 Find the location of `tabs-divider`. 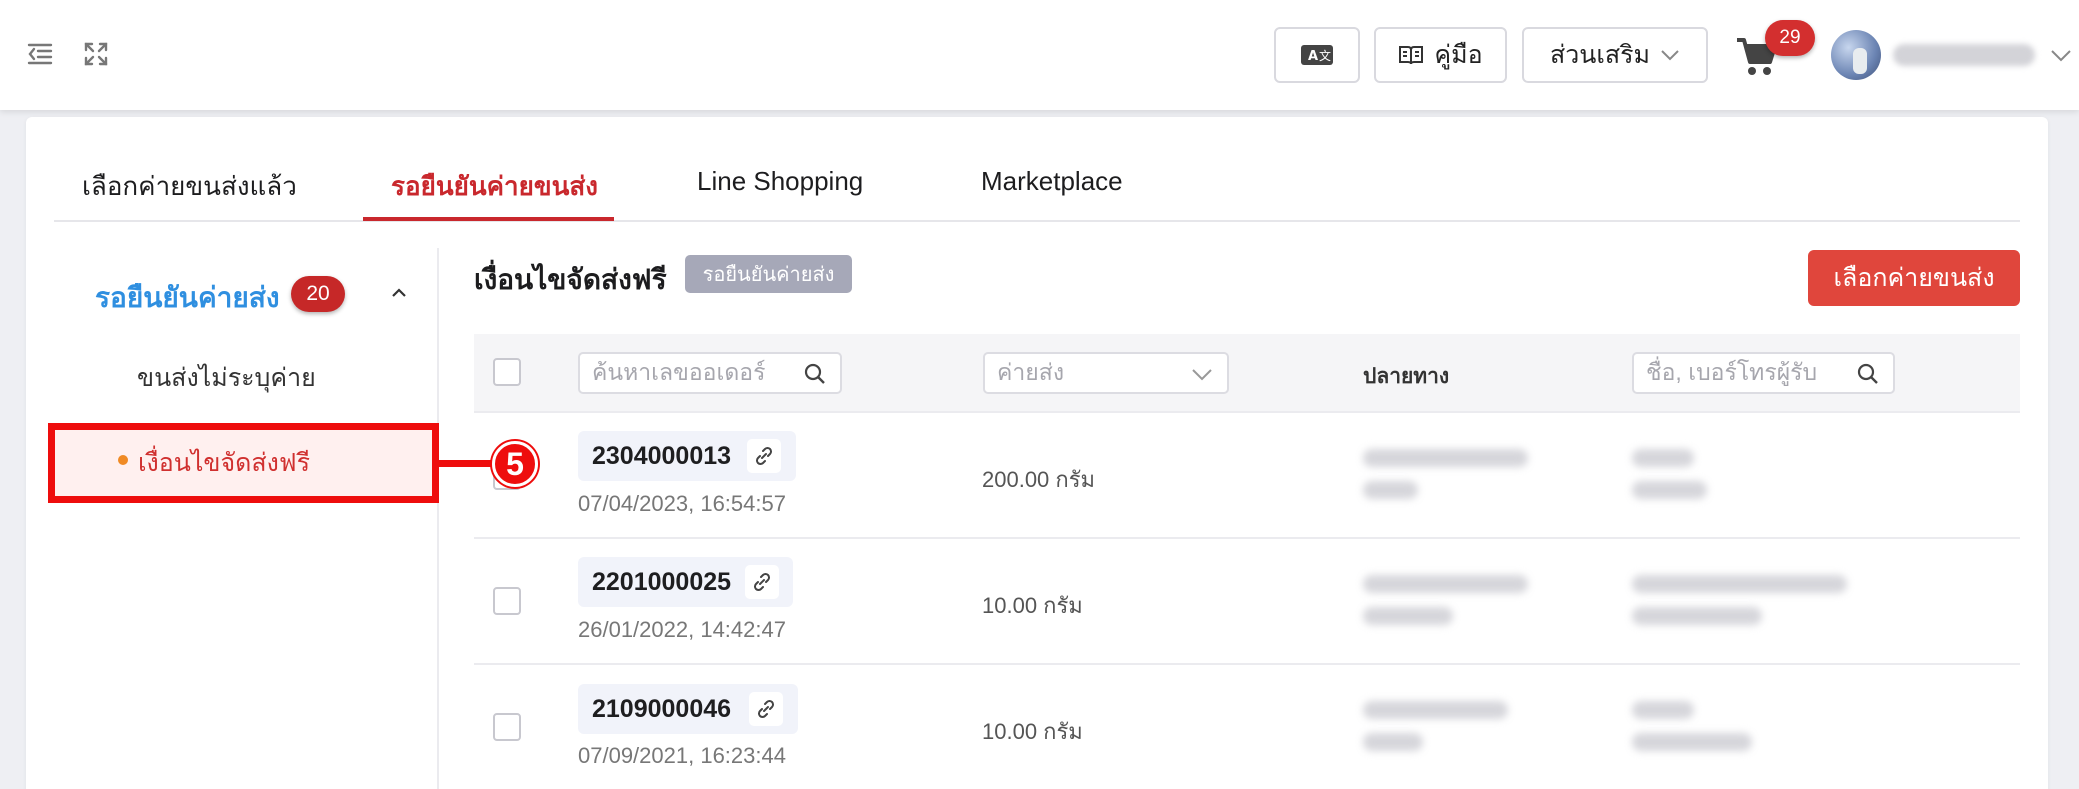

tabs-divider is located at coordinates (1037, 221).